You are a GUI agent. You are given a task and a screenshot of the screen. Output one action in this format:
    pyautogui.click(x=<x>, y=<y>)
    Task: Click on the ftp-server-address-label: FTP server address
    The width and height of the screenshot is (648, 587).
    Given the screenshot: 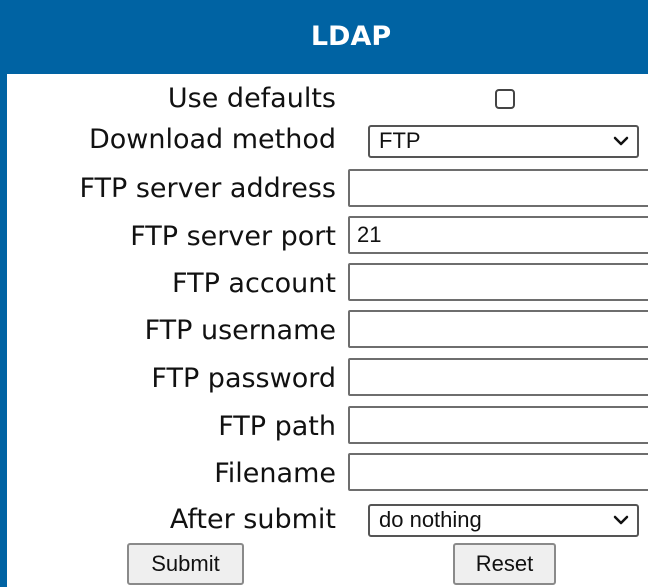 What is the action you would take?
    pyautogui.click(x=207, y=188)
    